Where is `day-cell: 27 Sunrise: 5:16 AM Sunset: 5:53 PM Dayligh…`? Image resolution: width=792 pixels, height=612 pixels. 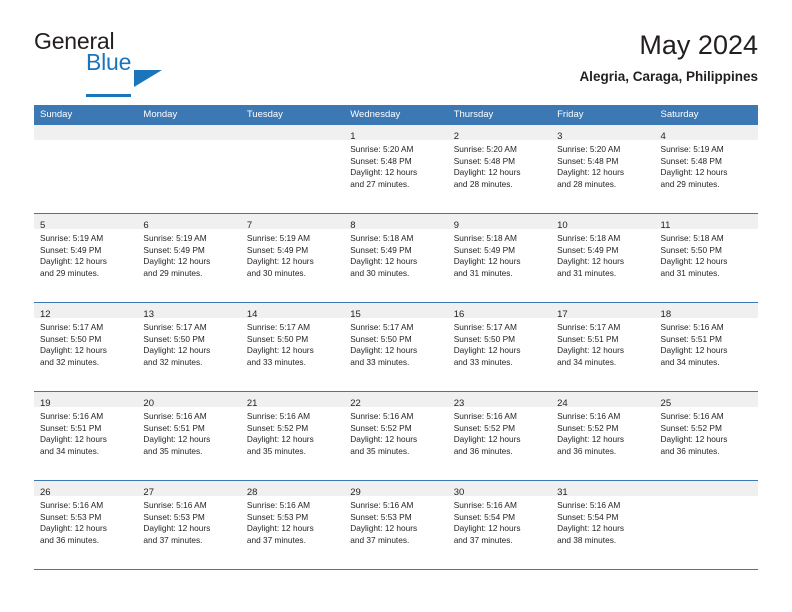 day-cell: 27 Sunrise: 5:16 AM Sunset: 5:53 PM Dayligh… is located at coordinates (189, 525).